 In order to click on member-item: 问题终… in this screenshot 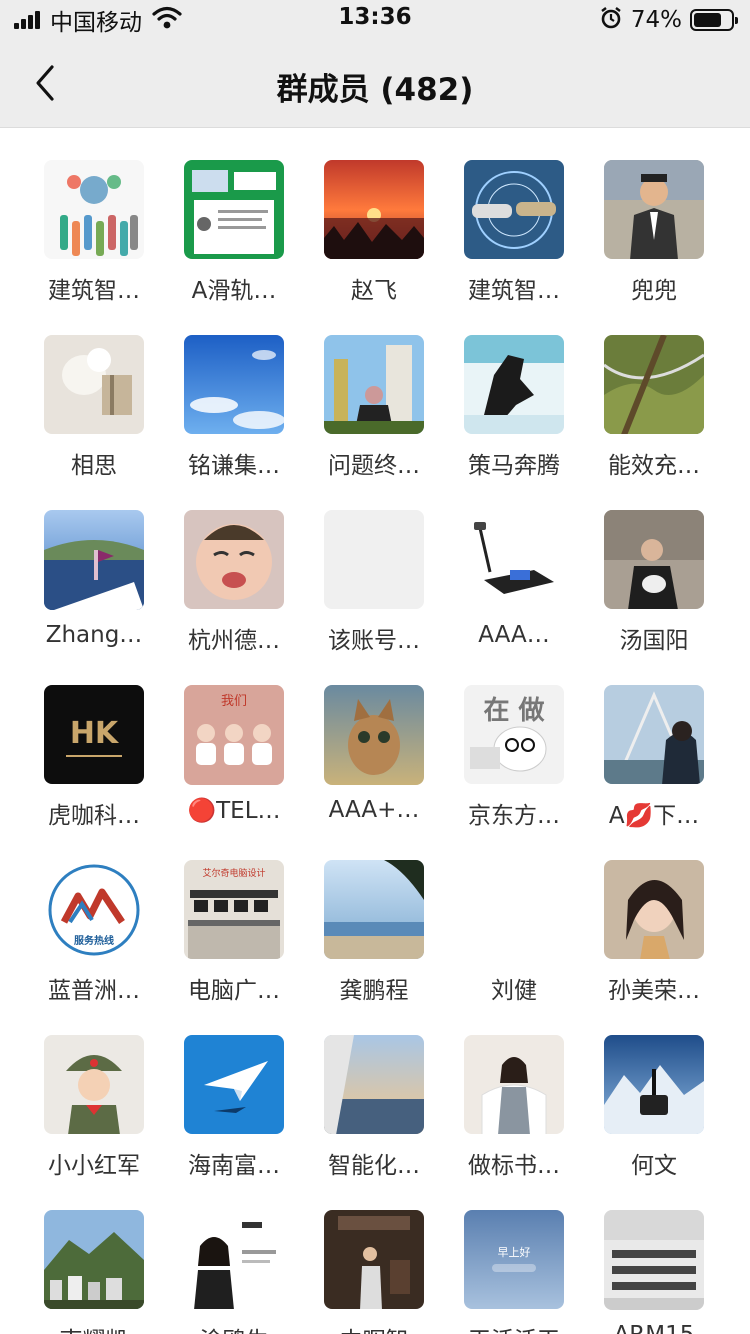, I will do `click(374, 407)`.